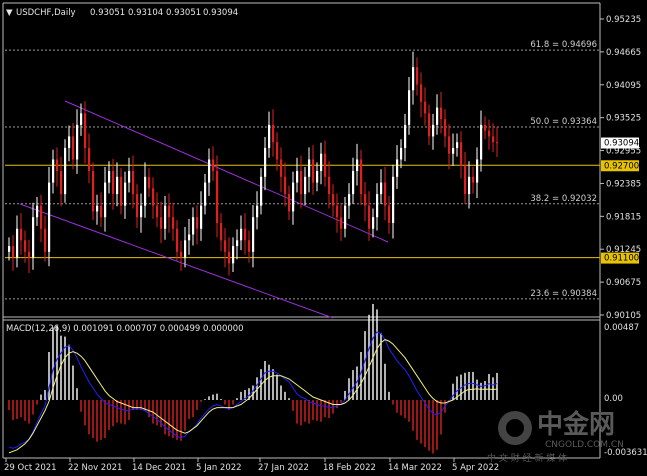  I want to click on ohlc-close: 0.93094, so click(220, 13).